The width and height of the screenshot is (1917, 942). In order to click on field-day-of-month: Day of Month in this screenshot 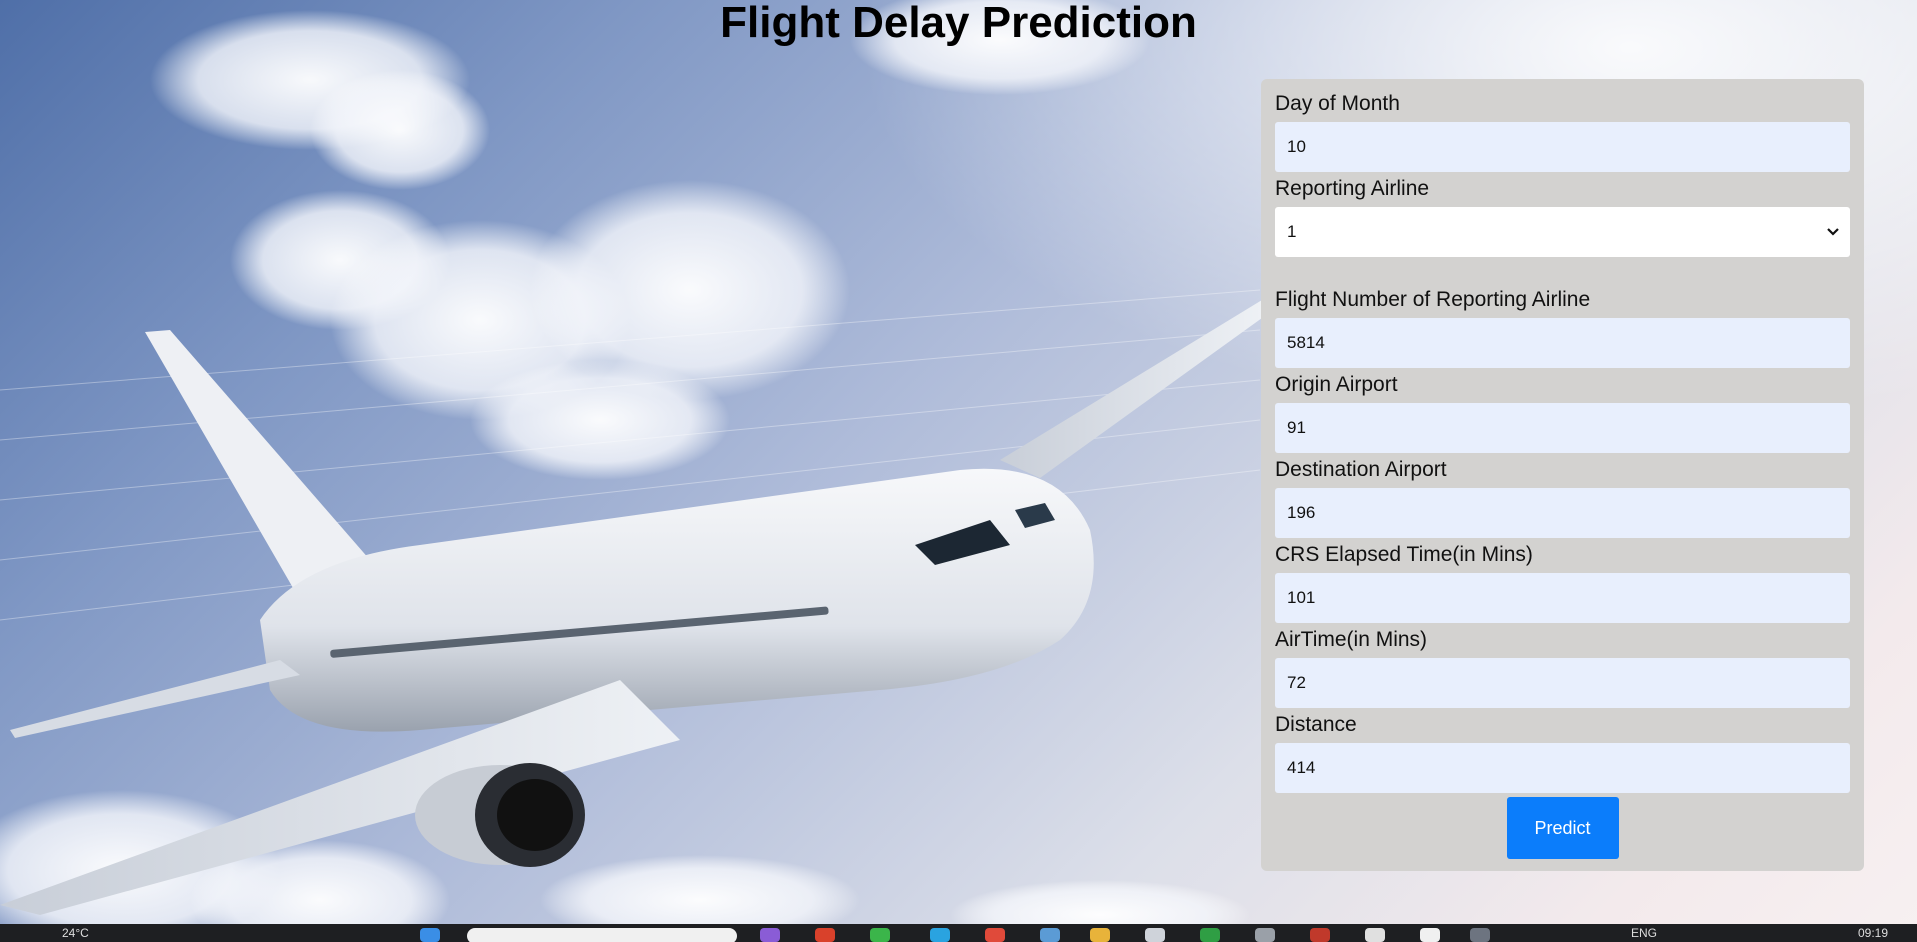, I will do `click(1562, 131)`.